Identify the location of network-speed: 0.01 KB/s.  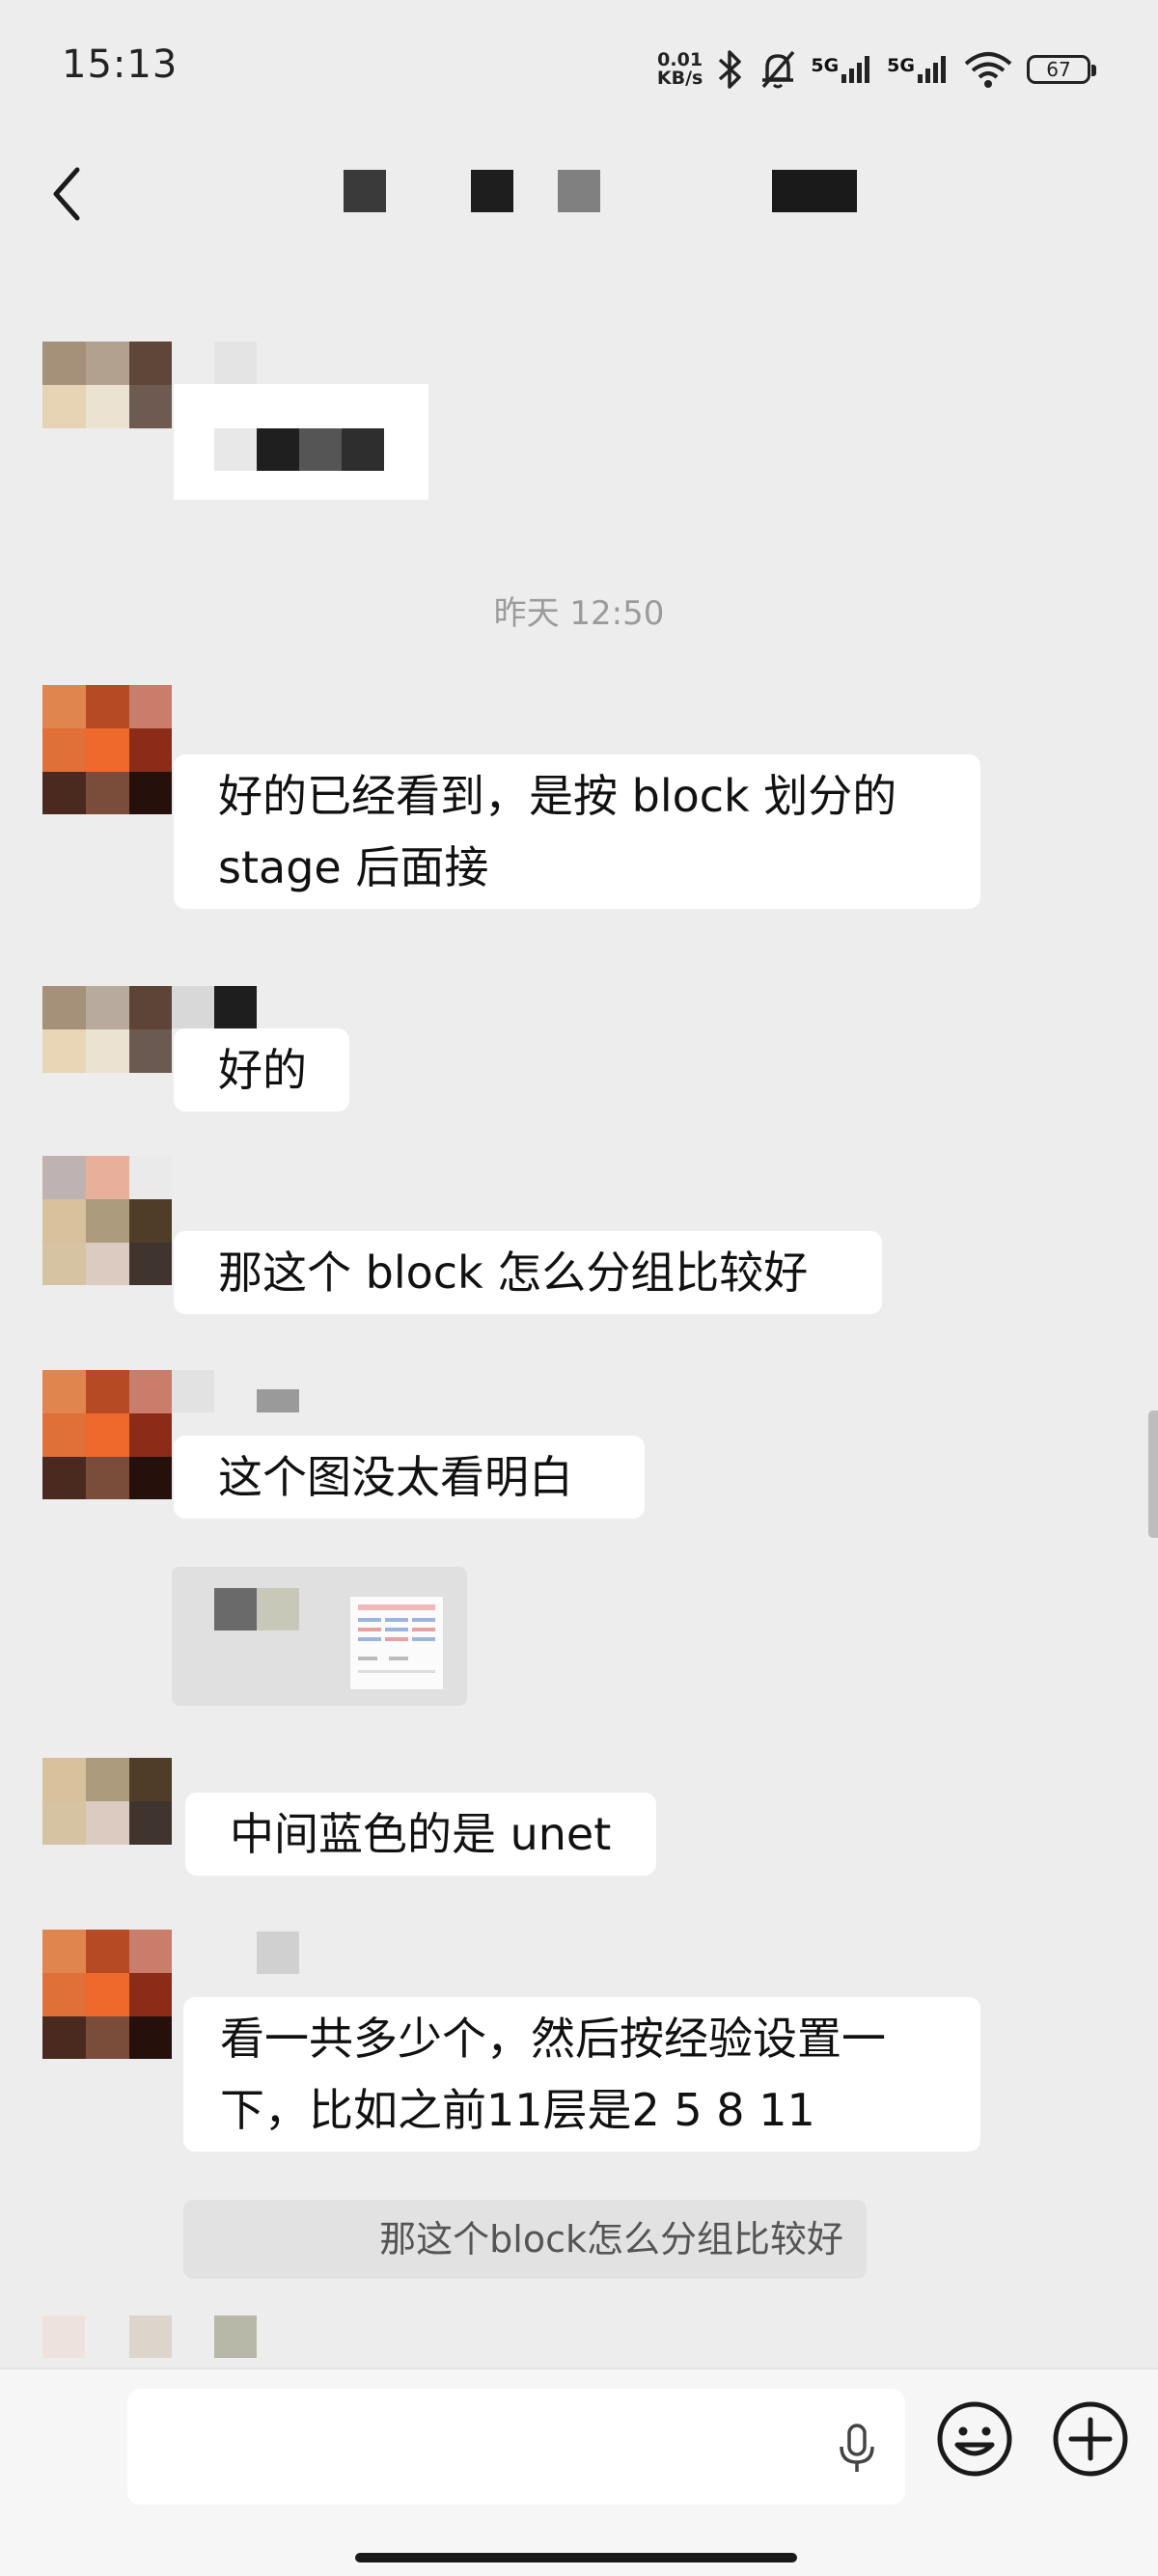
(680, 69).